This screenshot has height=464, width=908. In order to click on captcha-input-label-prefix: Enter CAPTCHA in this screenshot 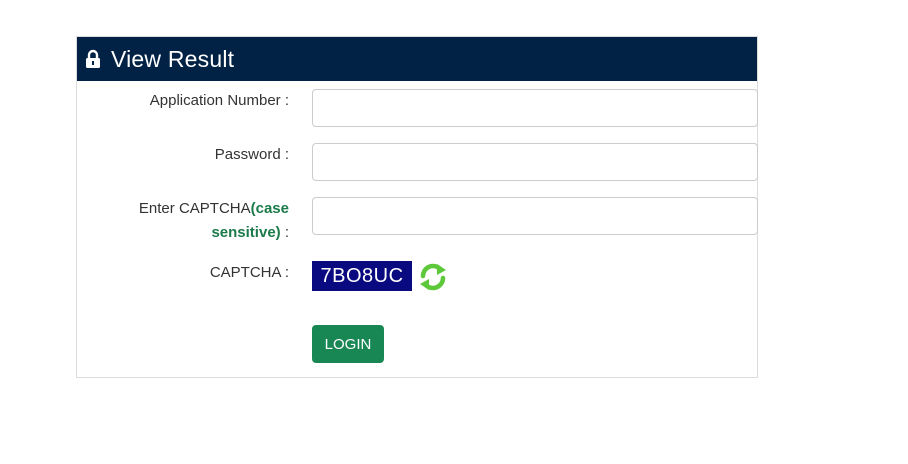, I will do `click(194, 208)`.